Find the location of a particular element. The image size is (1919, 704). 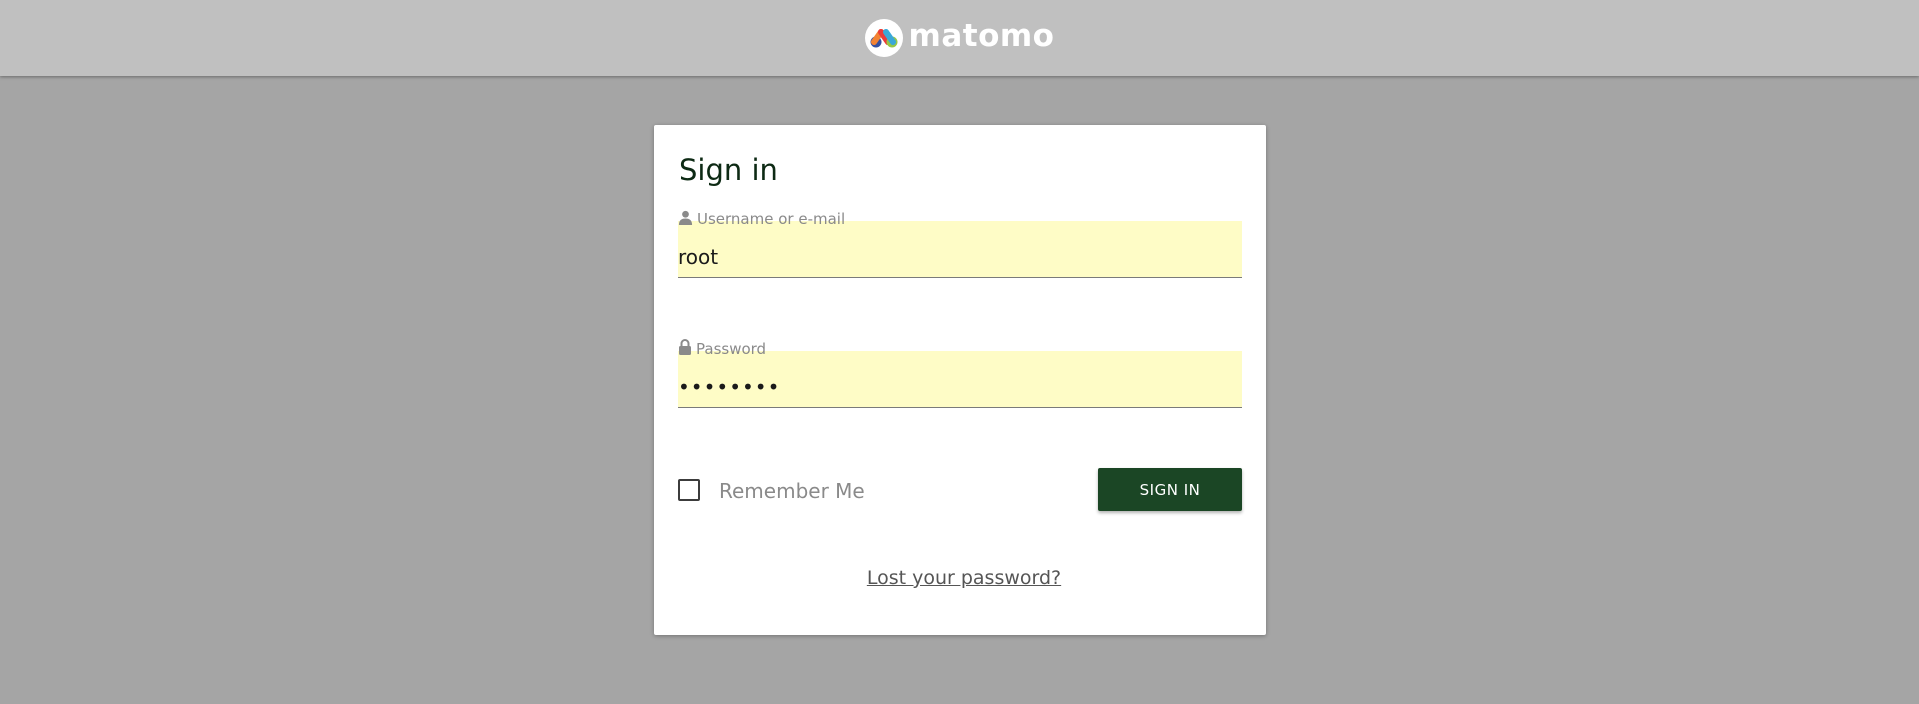

lost-password-link: Lost your password? is located at coordinates (964, 578).